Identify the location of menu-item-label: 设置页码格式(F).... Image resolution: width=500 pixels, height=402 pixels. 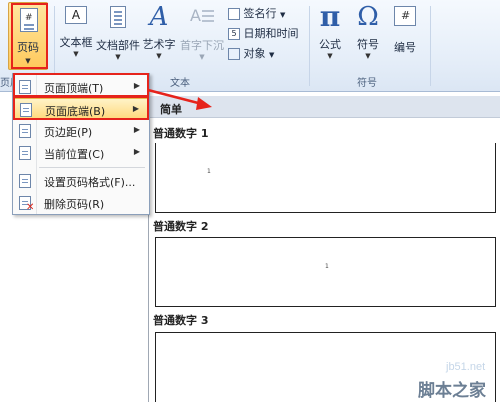
(90, 182).